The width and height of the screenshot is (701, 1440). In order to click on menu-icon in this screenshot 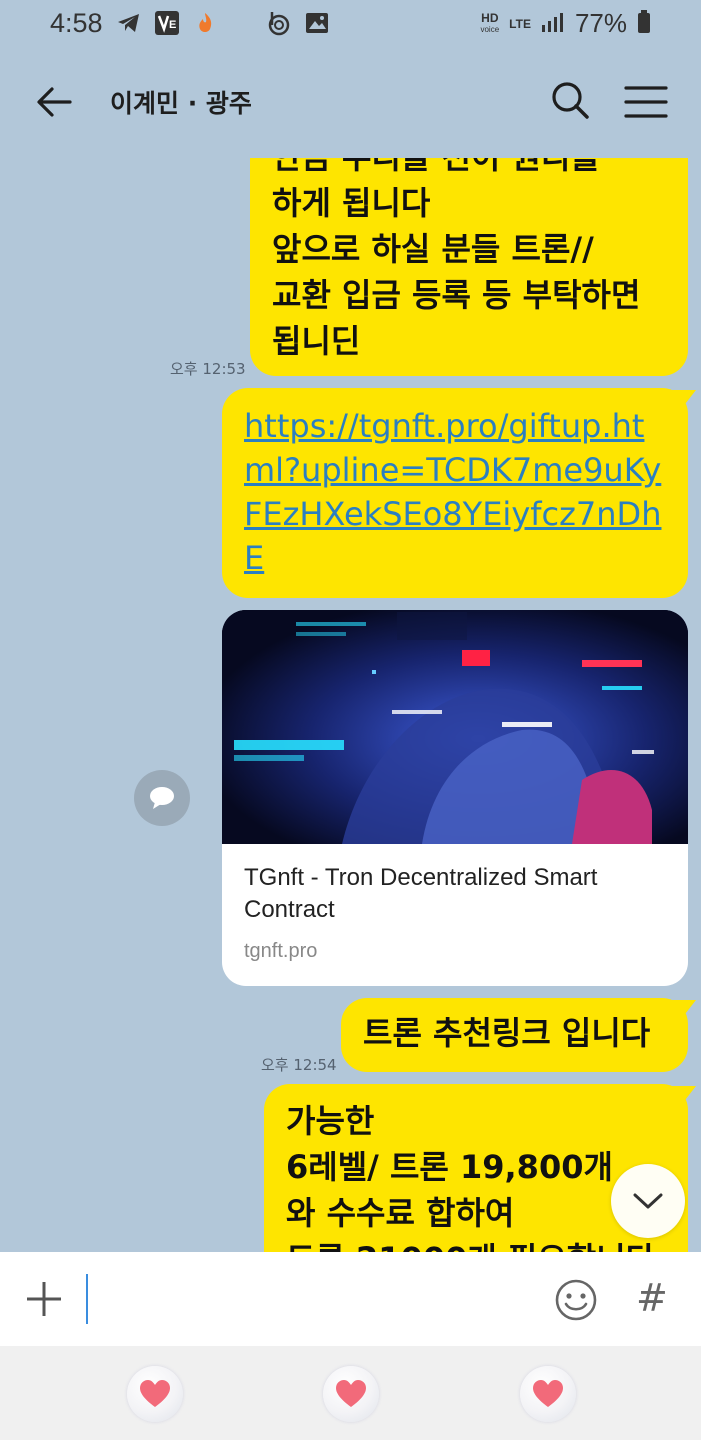, I will do `click(646, 102)`.